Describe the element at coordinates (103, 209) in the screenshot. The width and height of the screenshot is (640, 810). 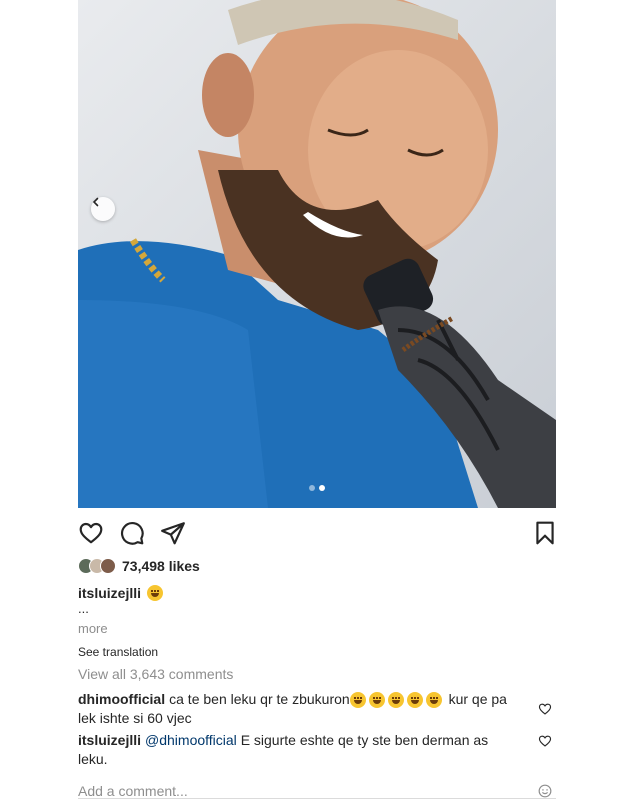
I see `carousel-prev-button` at that location.